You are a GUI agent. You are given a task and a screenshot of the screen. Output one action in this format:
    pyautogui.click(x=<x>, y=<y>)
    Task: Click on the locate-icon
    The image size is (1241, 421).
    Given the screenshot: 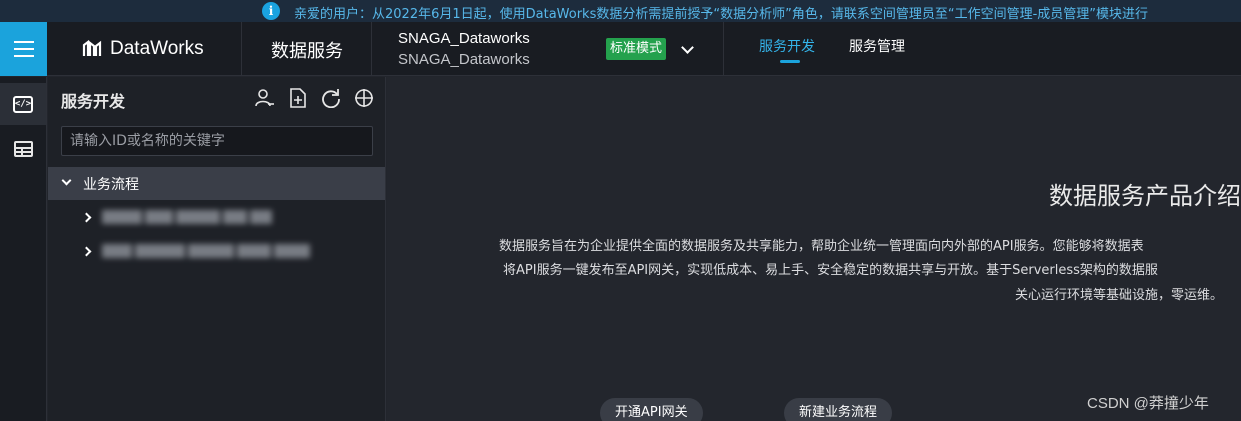 What is the action you would take?
    pyautogui.click(x=364, y=98)
    